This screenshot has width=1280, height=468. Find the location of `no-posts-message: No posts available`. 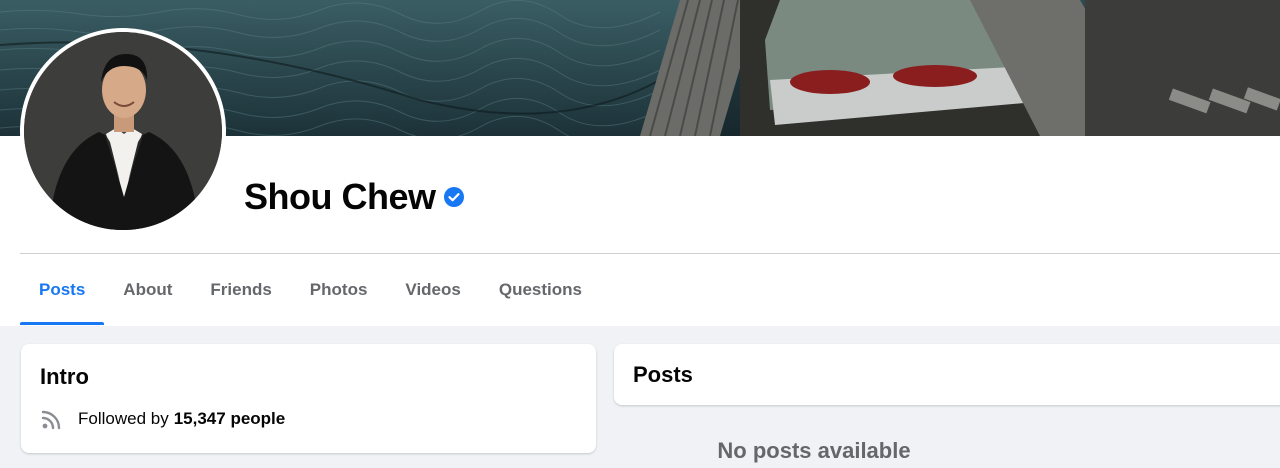

no-posts-message: No posts available is located at coordinates (814, 450).